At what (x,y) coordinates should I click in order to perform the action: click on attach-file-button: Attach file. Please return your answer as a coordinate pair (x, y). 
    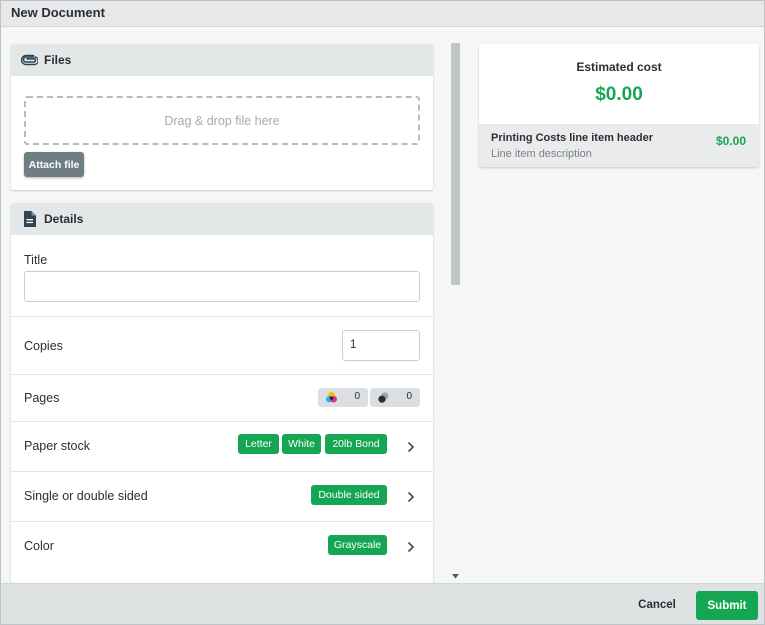
    Looking at the image, I should click on (54, 164).